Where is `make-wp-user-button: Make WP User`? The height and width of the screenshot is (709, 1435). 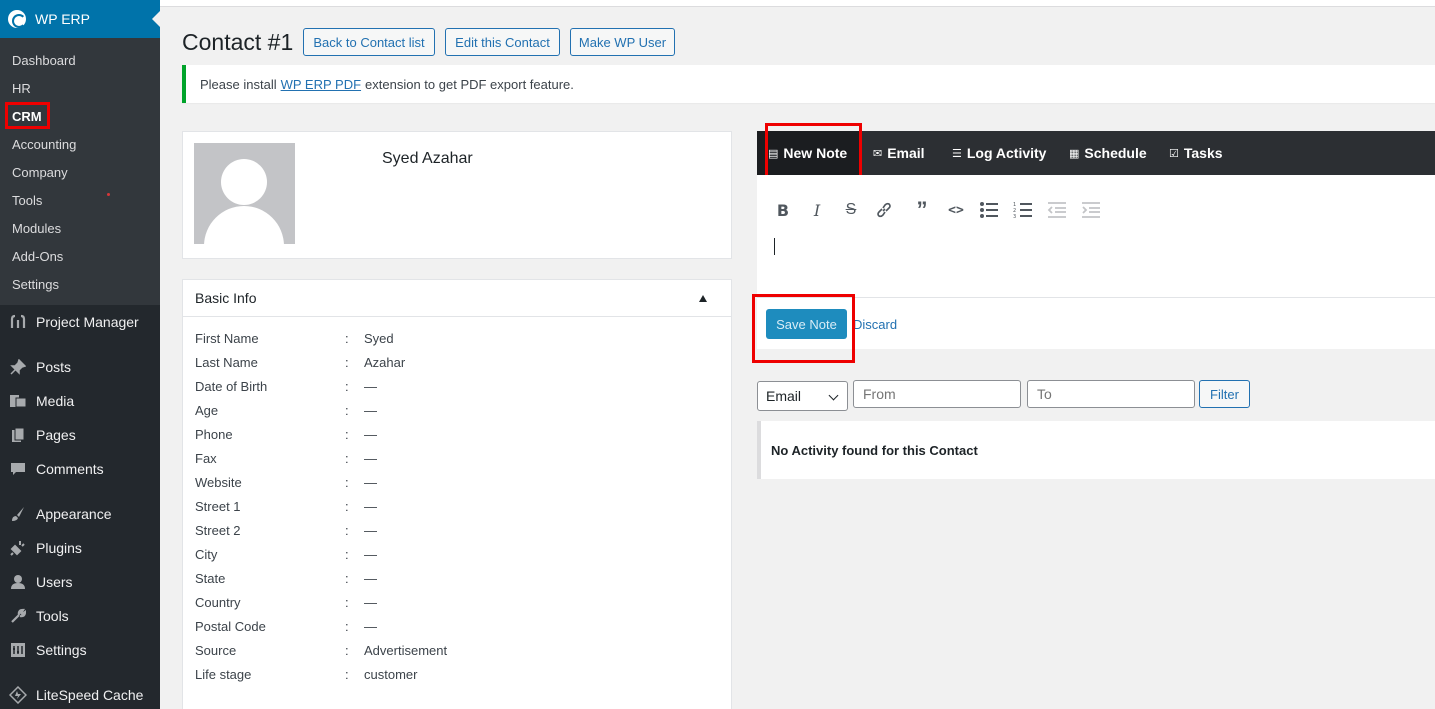 make-wp-user-button: Make WP User is located at coordinates (622, 42).